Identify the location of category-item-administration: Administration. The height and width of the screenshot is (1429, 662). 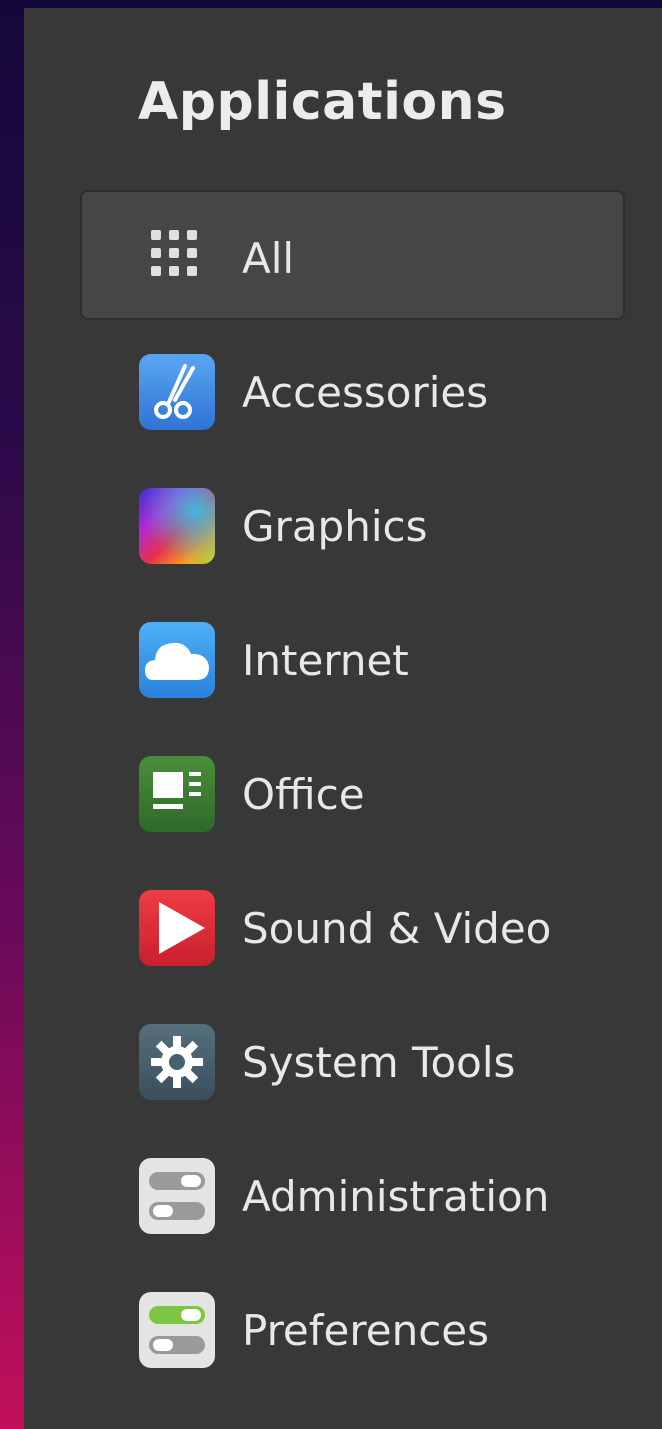
(352, 1193).